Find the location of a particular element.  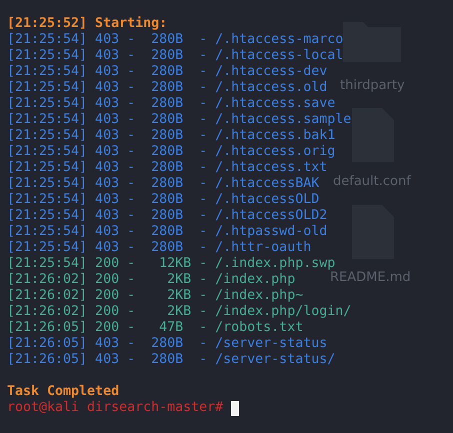

desktop-icon-label: README.md is located at coordinates (370, 278).